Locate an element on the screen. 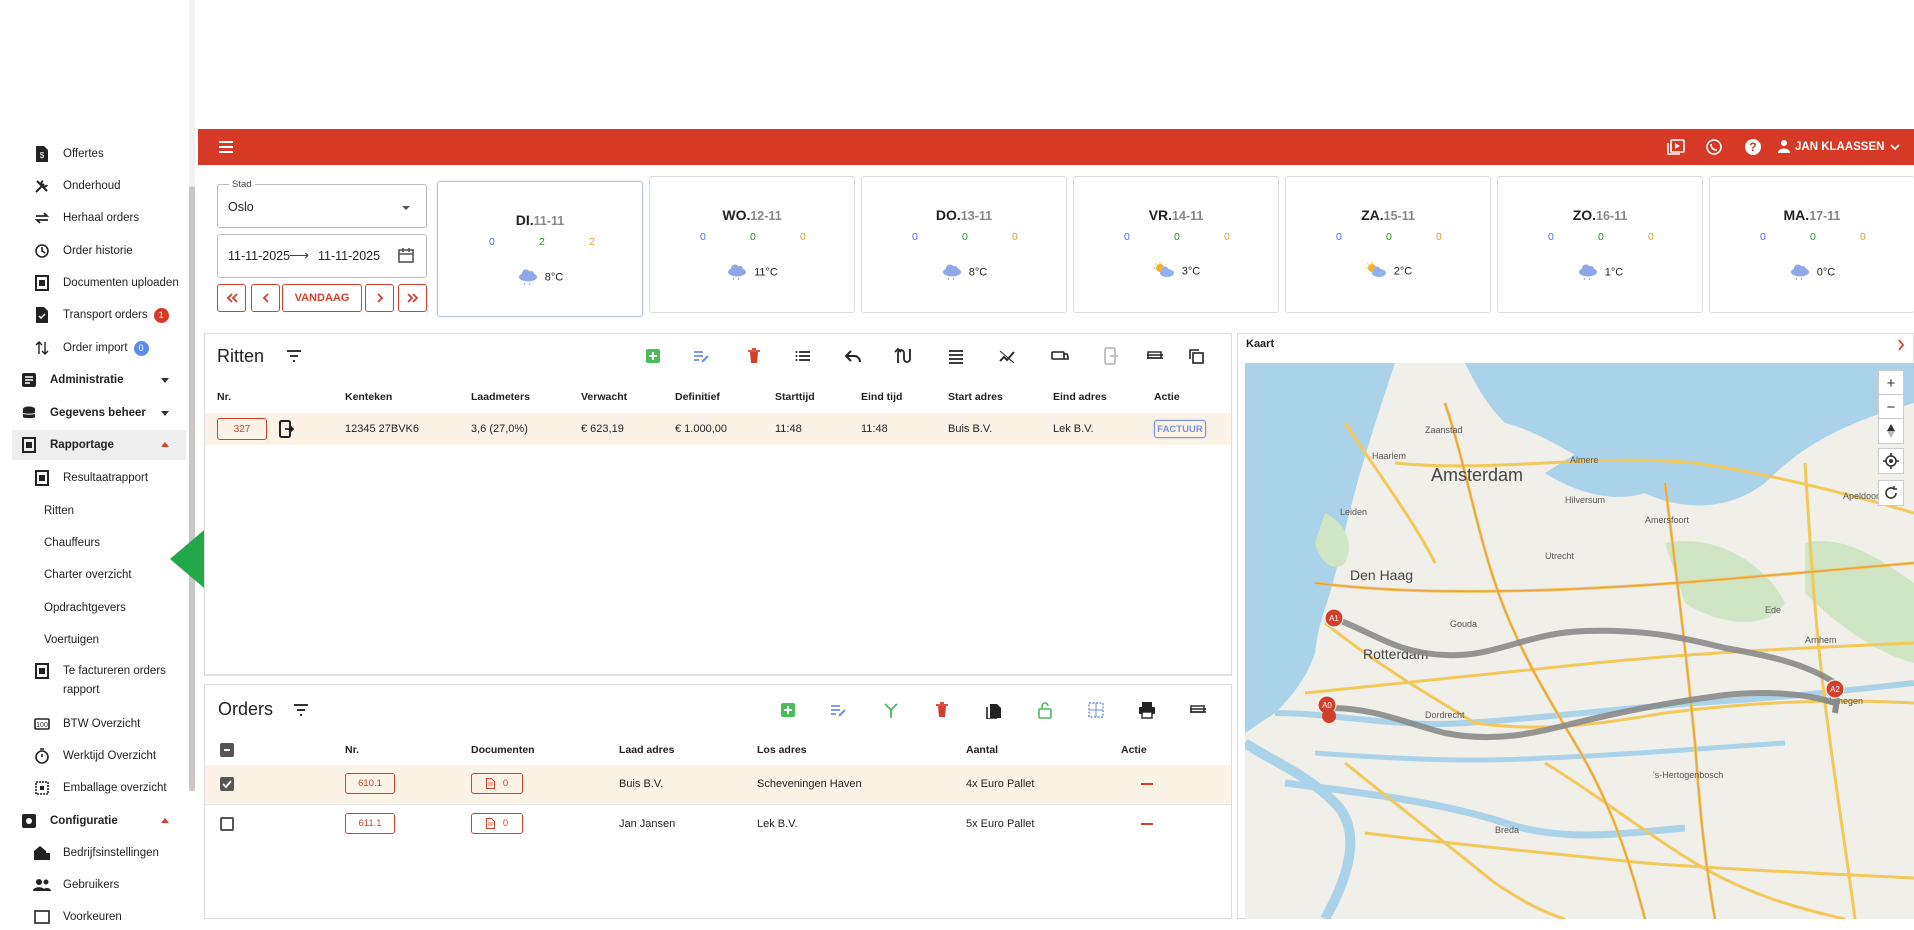 The image size is (1914, 930). person-icon is located at coordinates (1784, 147).